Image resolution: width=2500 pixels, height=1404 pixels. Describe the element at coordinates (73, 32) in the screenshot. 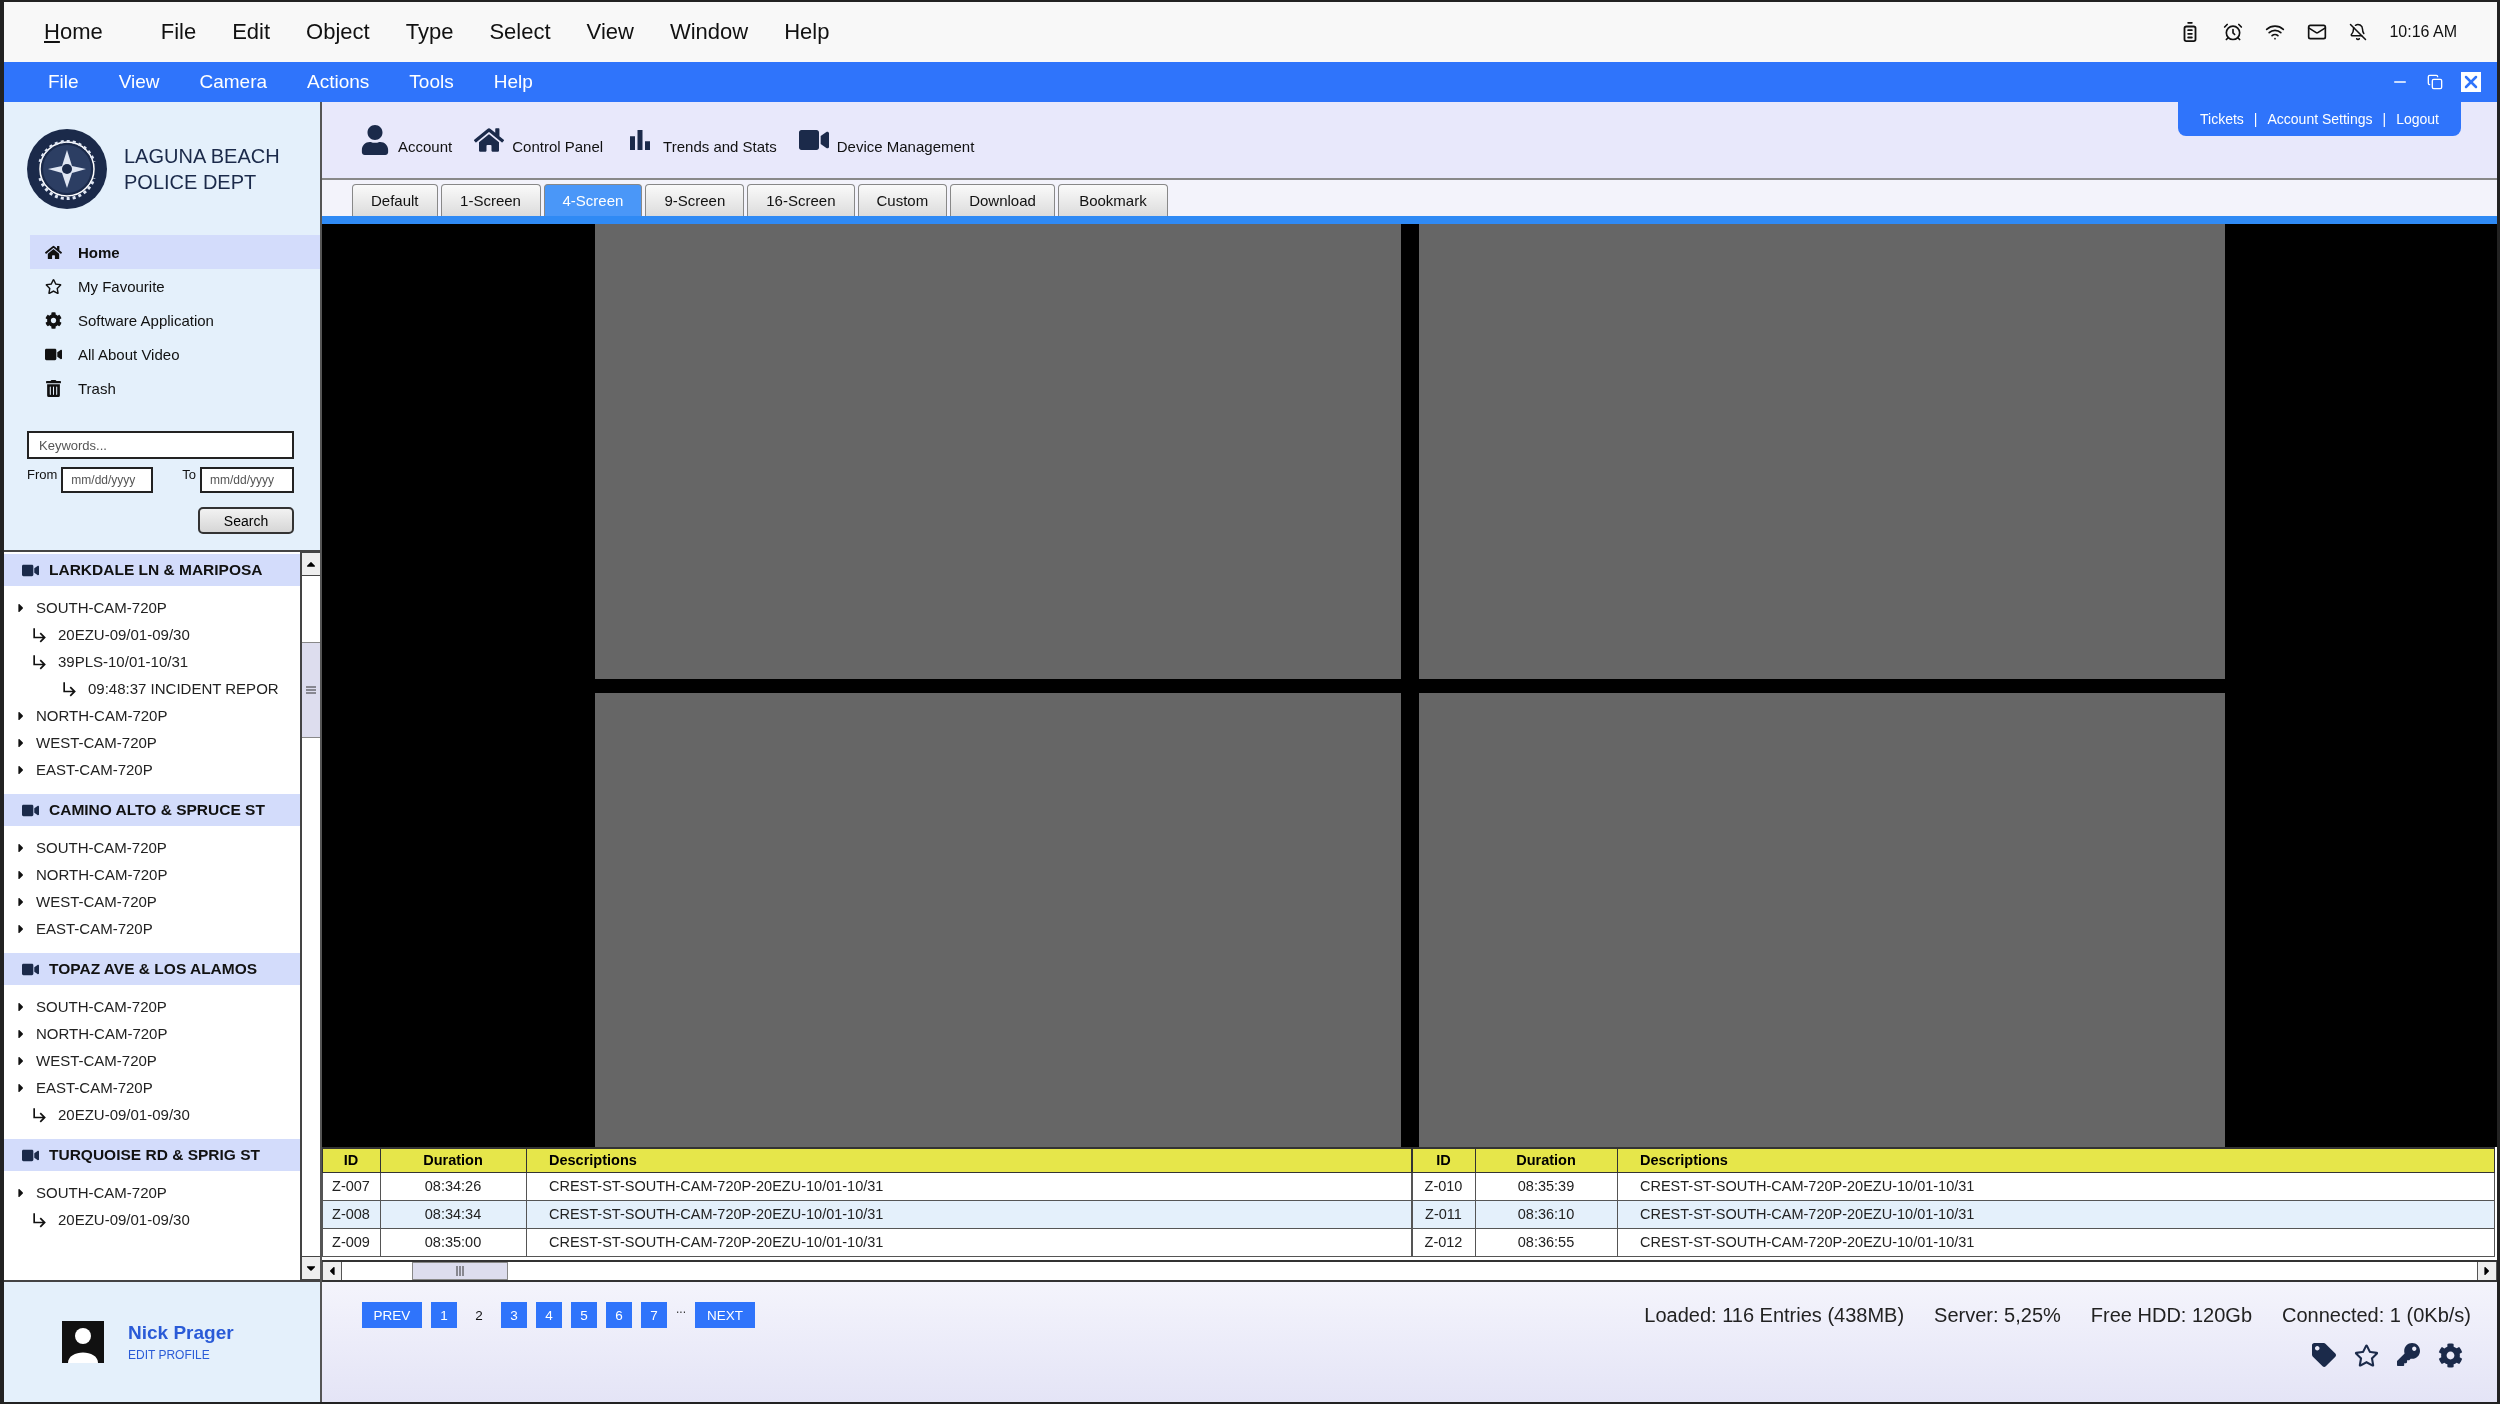

I see `menu-item: Home` at that location.